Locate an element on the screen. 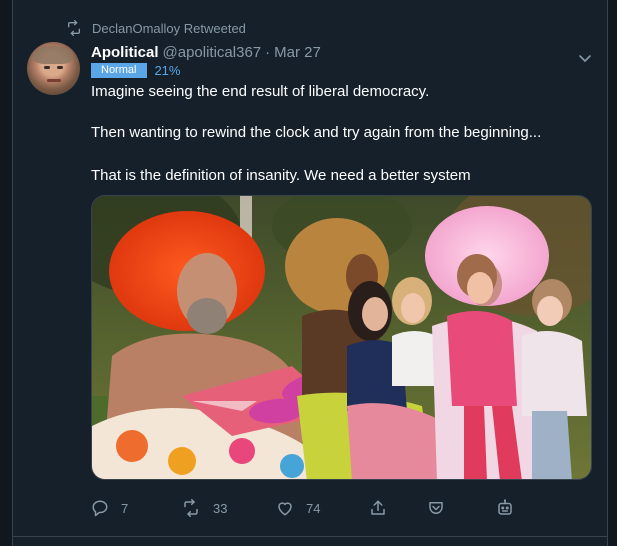 This screenshot has height=546, width=617. user-handle: @apolitical367 is located at coordinates (212, 52).